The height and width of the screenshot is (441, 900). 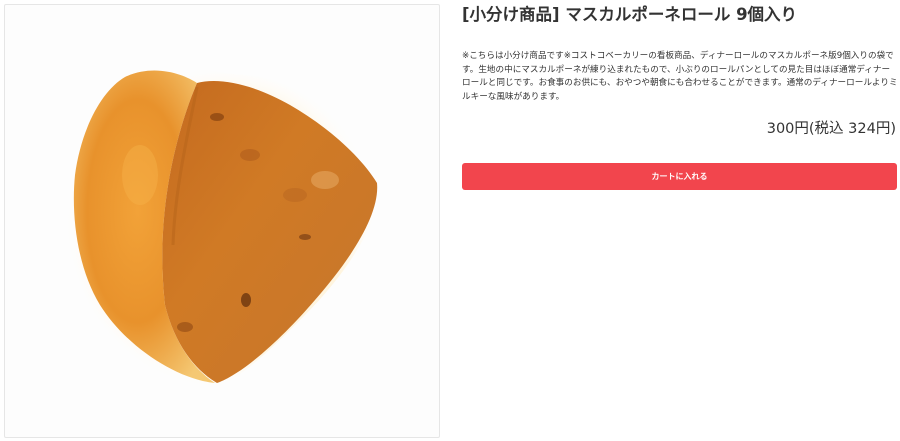 What do you see at coordinates (679, 176) in the screenshot?
I see `add-to-cart-button: カートに入れる` at bounding box center [679, 176].